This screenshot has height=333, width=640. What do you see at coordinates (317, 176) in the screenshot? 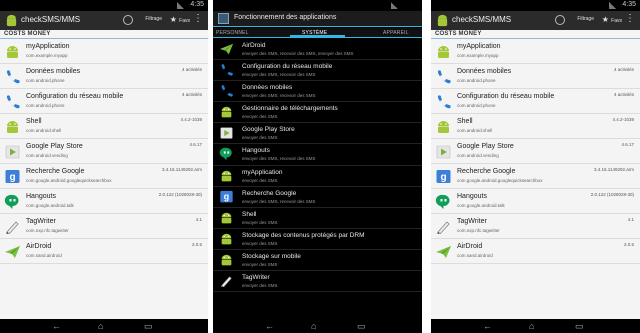
I see `list-item: myApplication envoyer des SMS` at bounding box center [317, 176].